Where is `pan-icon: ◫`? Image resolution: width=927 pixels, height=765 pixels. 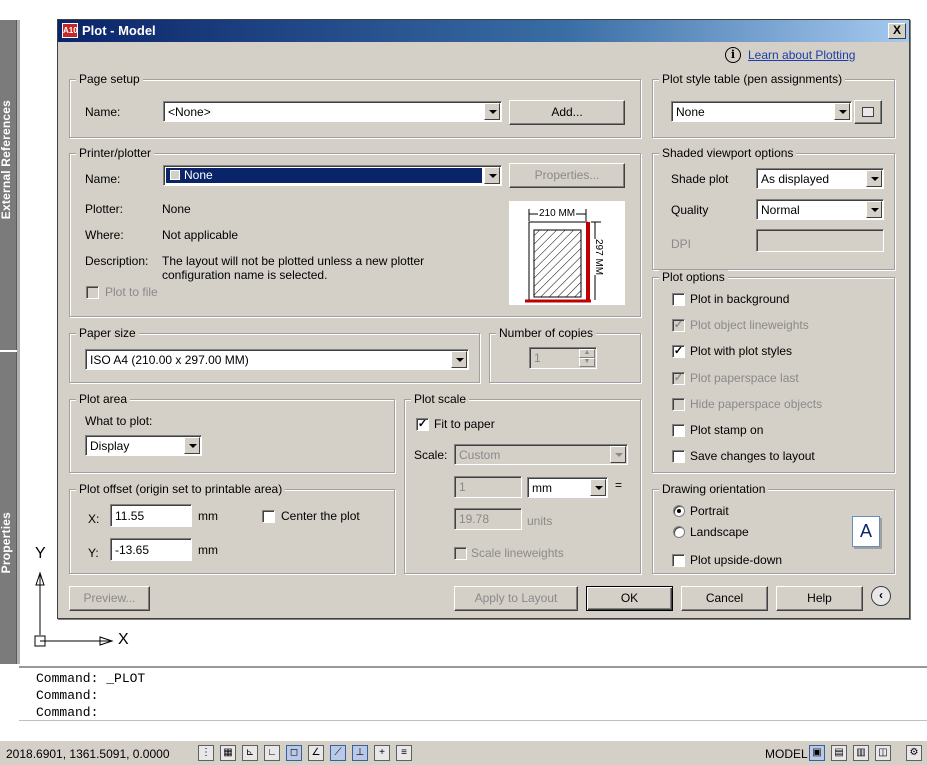 pan-icon: ◫ is located at coordinates (883, 753).